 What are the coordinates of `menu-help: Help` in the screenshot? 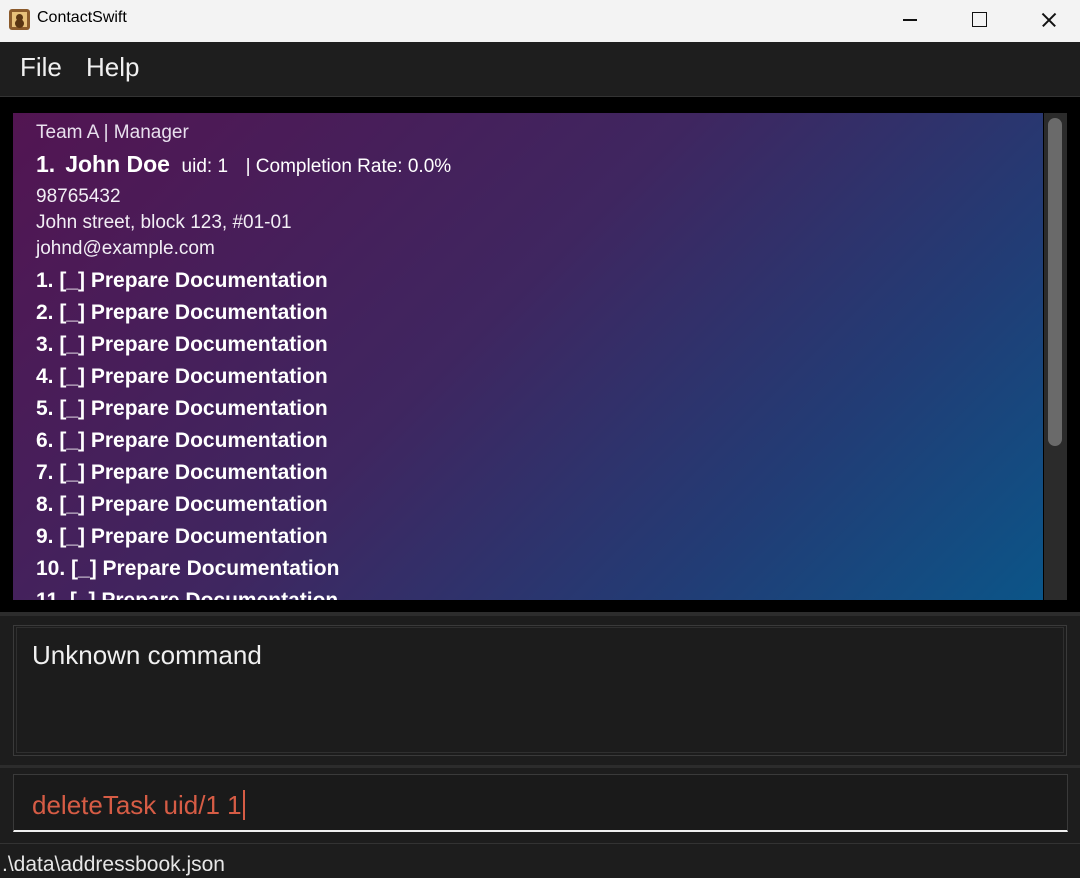 It's located at (112, 67).